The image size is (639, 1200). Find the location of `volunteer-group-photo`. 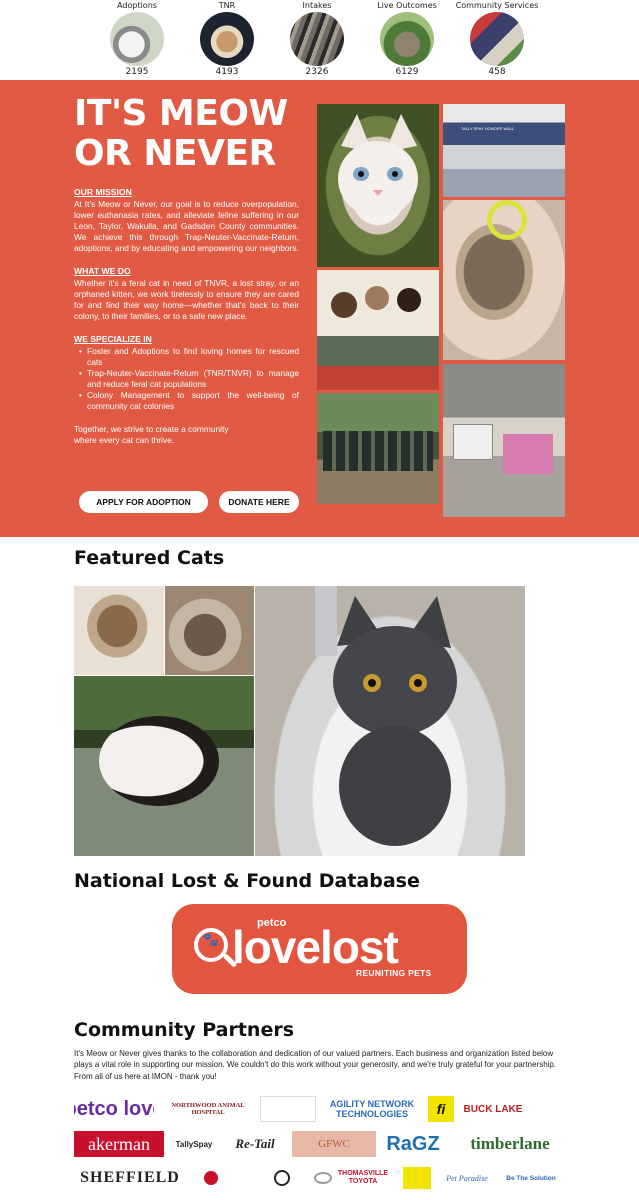

volunteer-group-photo is located at coordinates (378, 448).